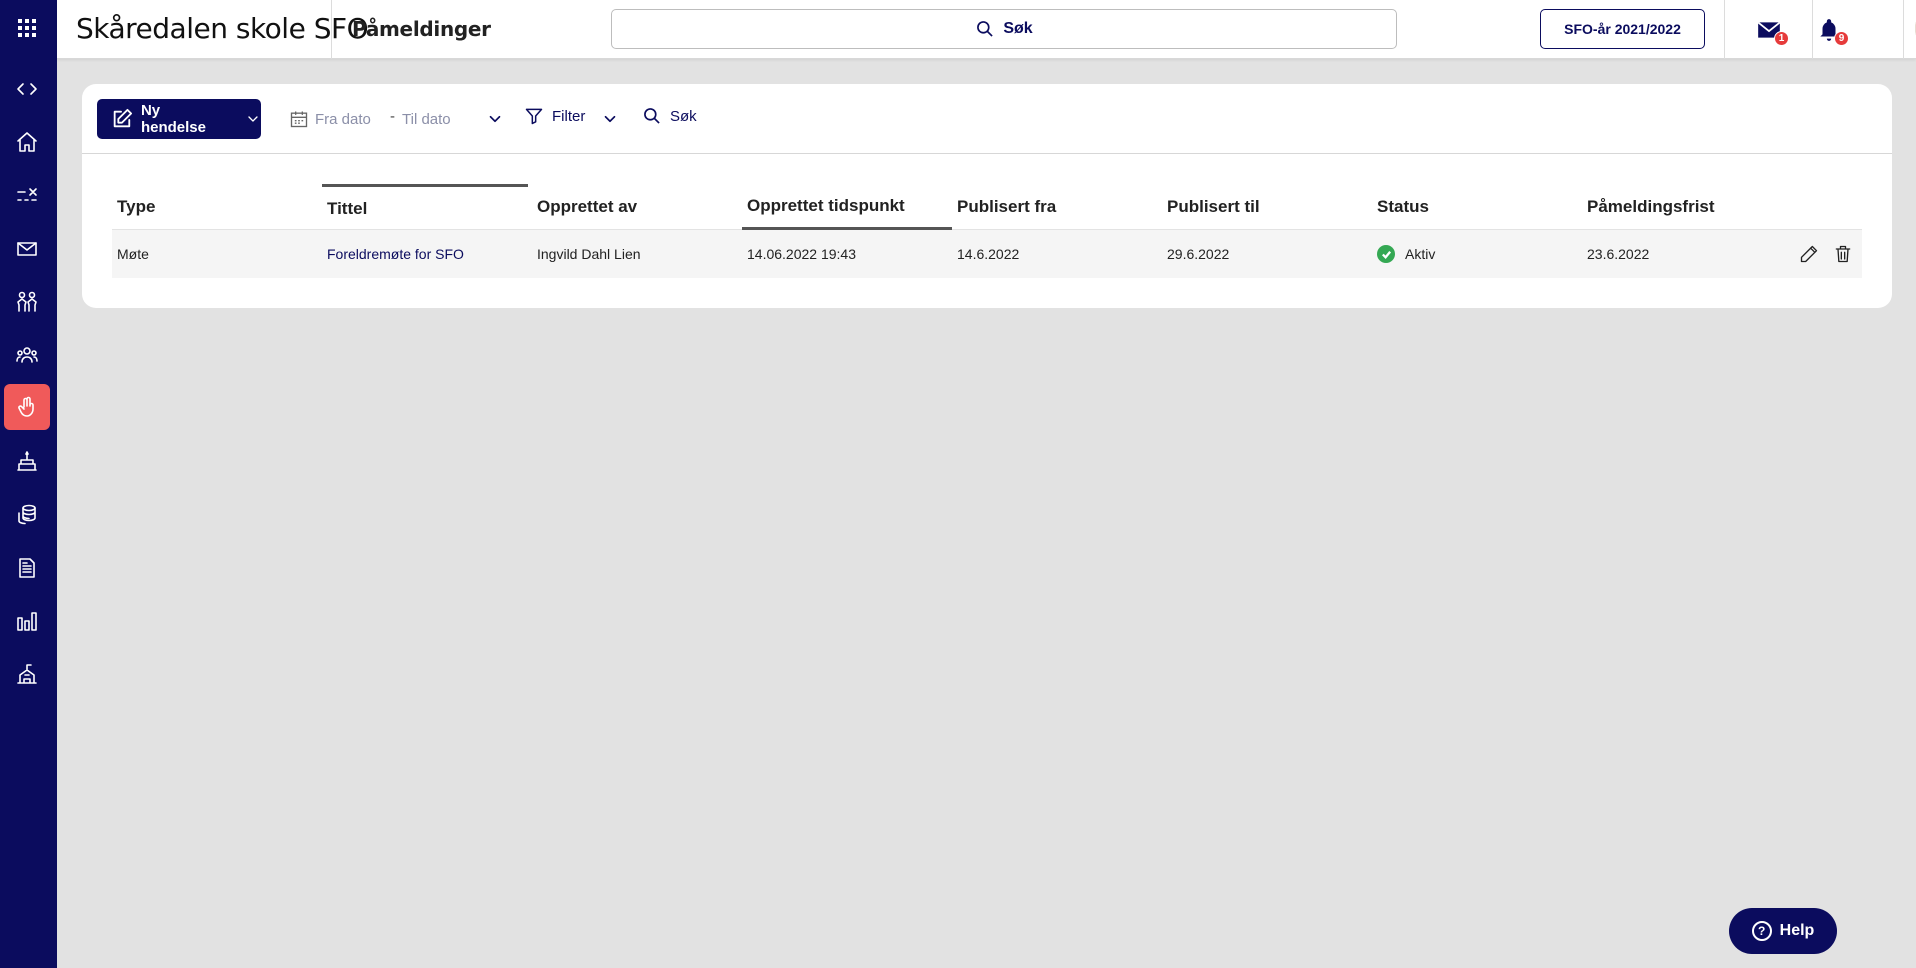 This screenshot has height=968, width=1916. What do you see at coordinates (1264, 207) in the screenshot?
I see `column-header-published-to: Publisert til` at bounding box center [1264, 207].